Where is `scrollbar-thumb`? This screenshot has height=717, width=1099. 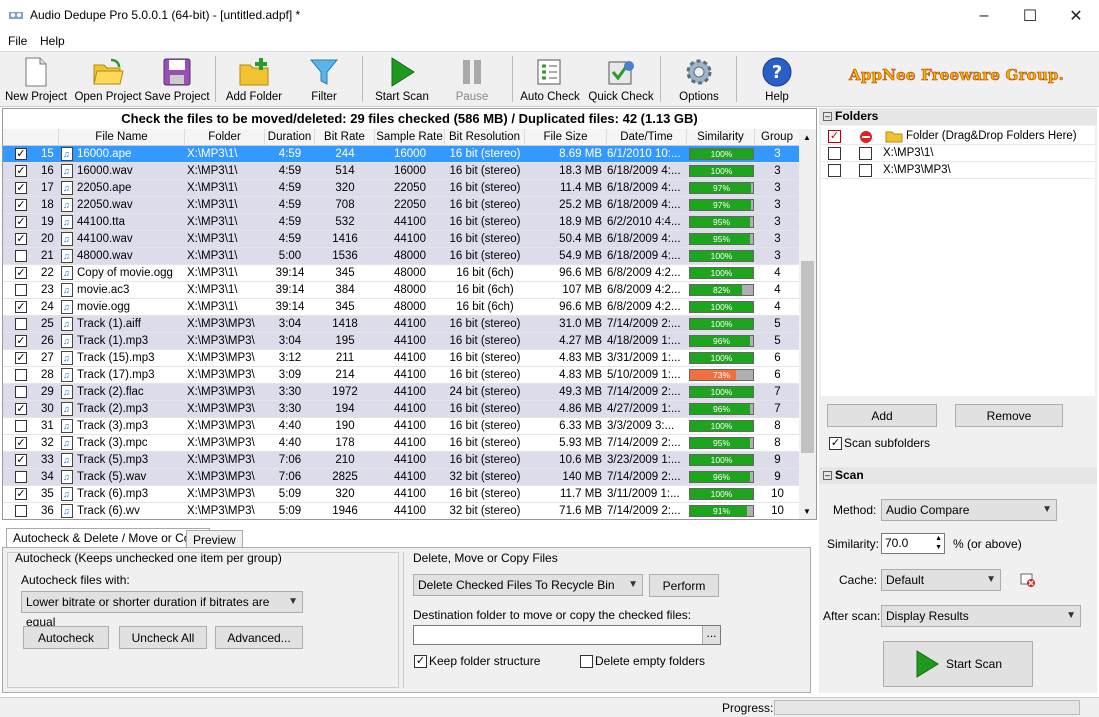
scrollbar-thumb is located at coordinates (807, 357).